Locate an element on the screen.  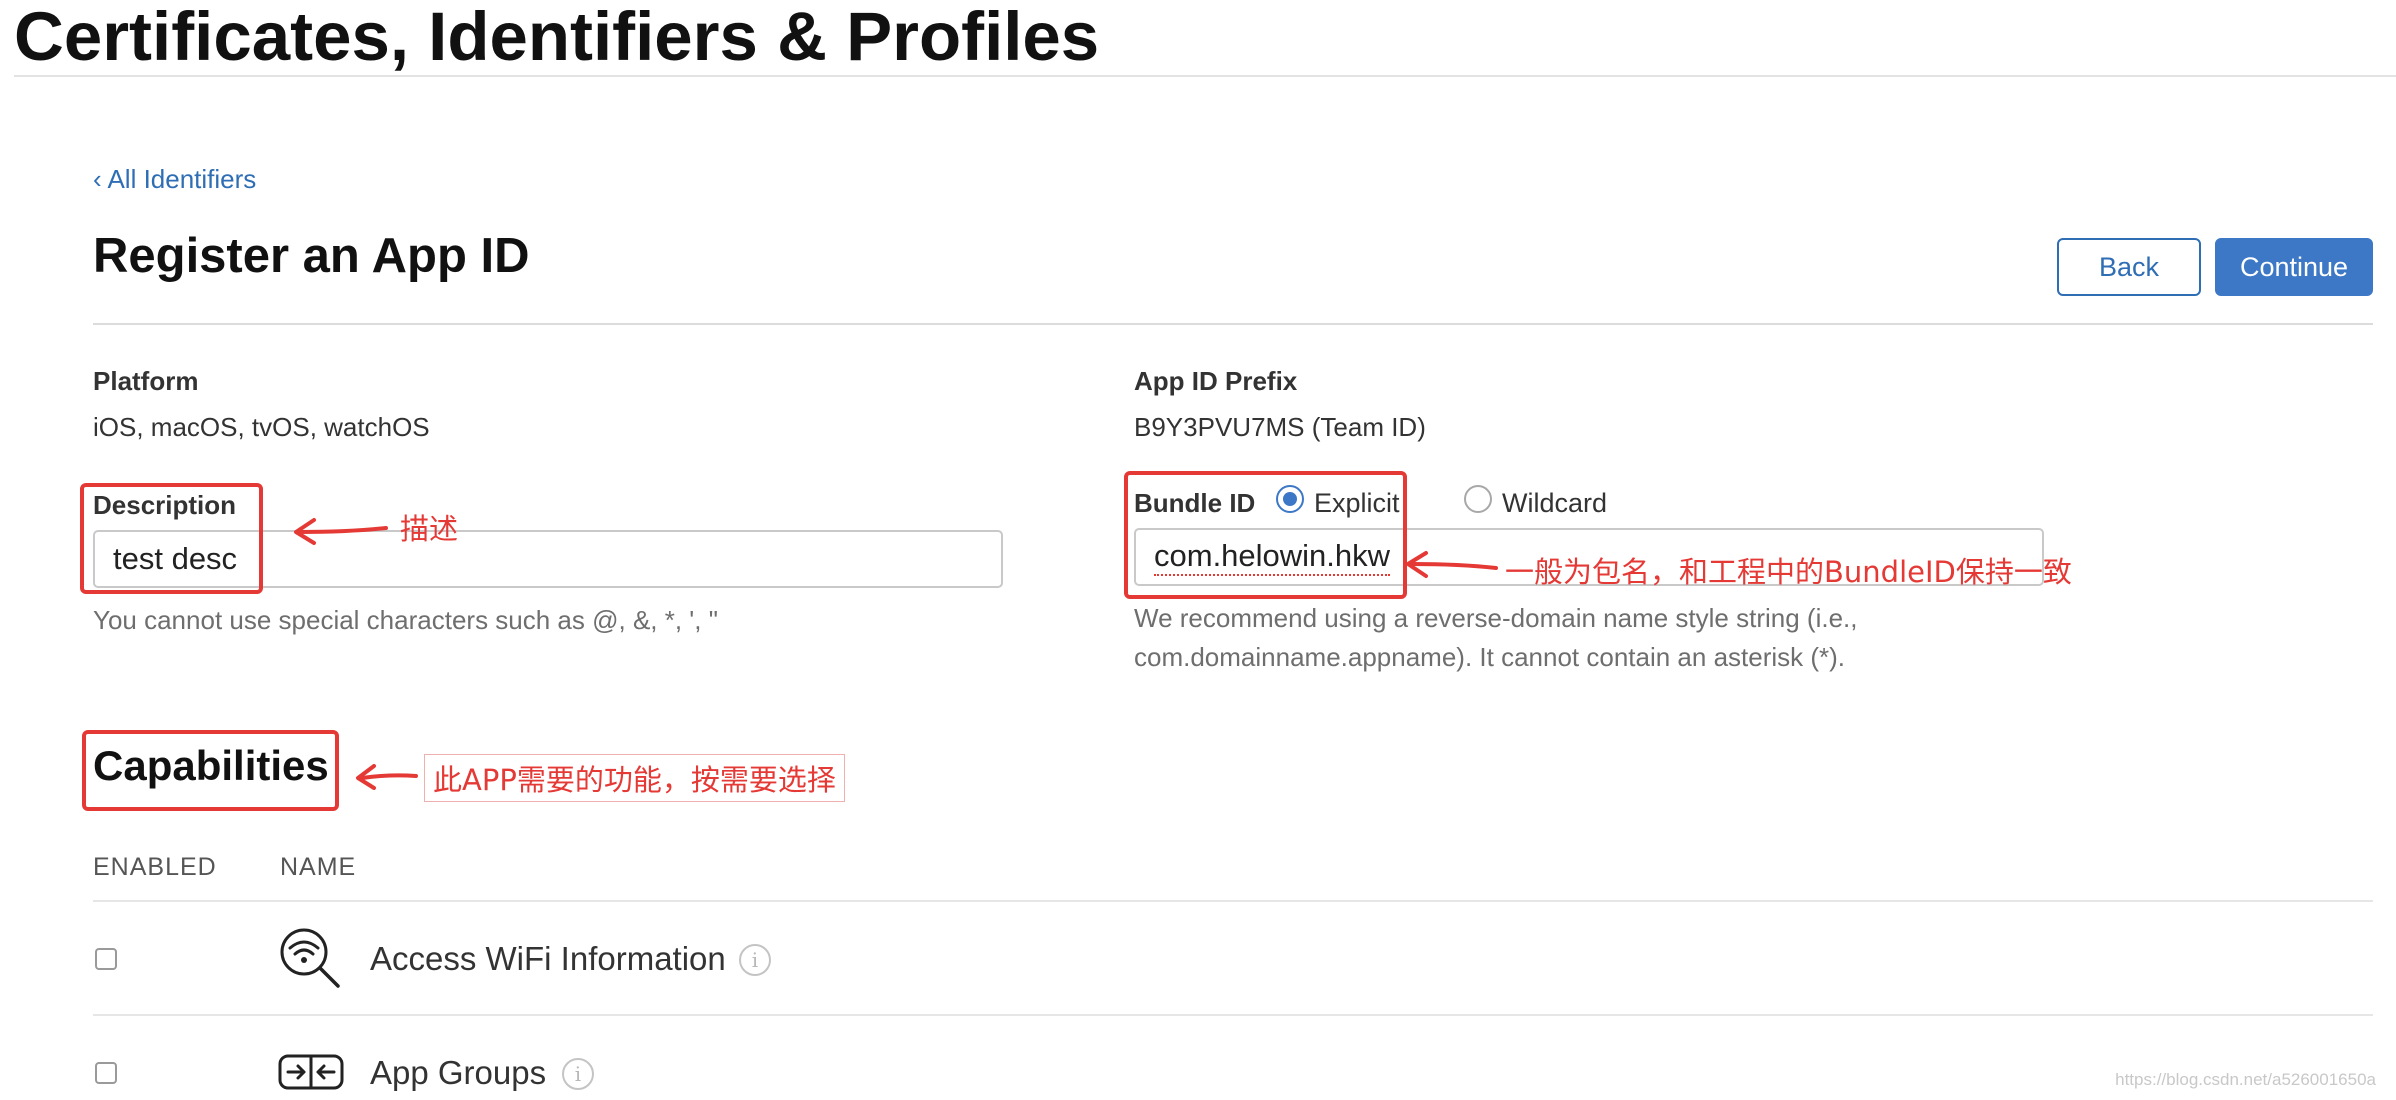
name-column-header: NAME is located at coordinates (318, 867).